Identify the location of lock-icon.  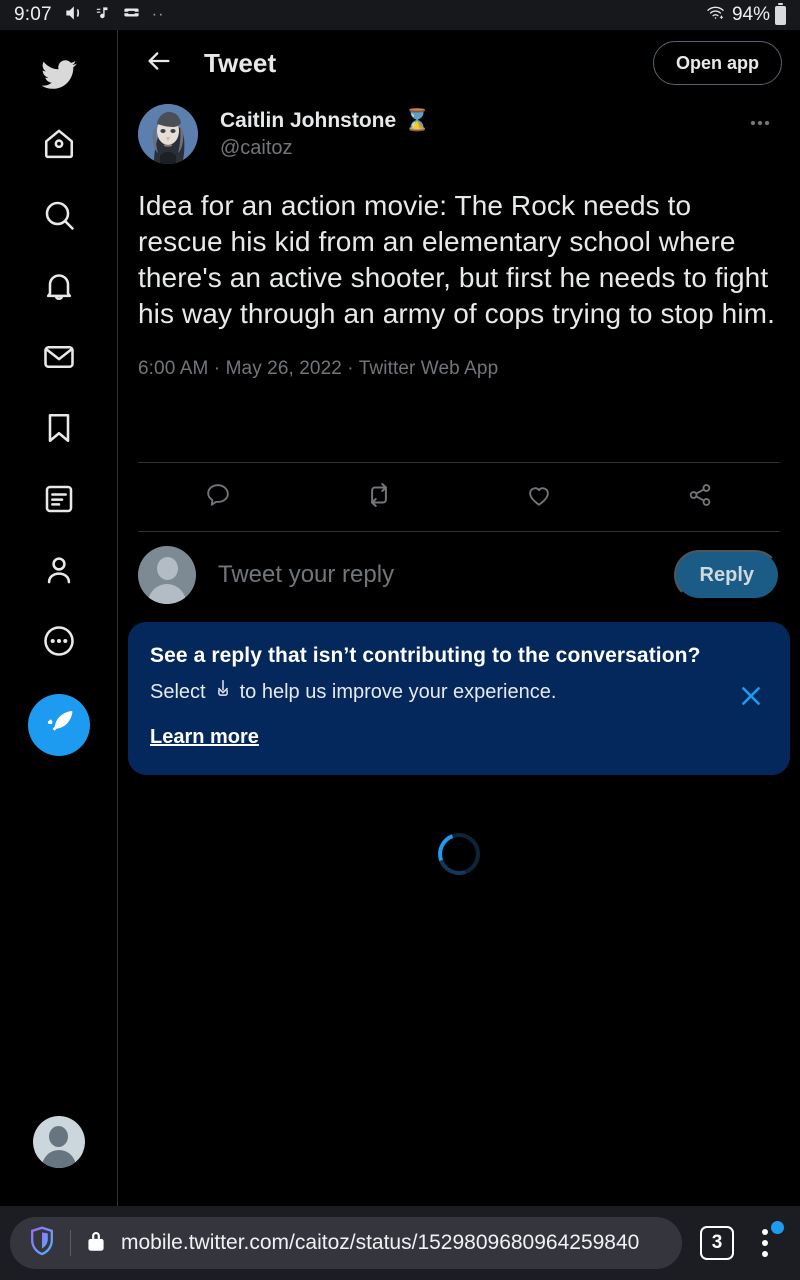
(96, 1243).